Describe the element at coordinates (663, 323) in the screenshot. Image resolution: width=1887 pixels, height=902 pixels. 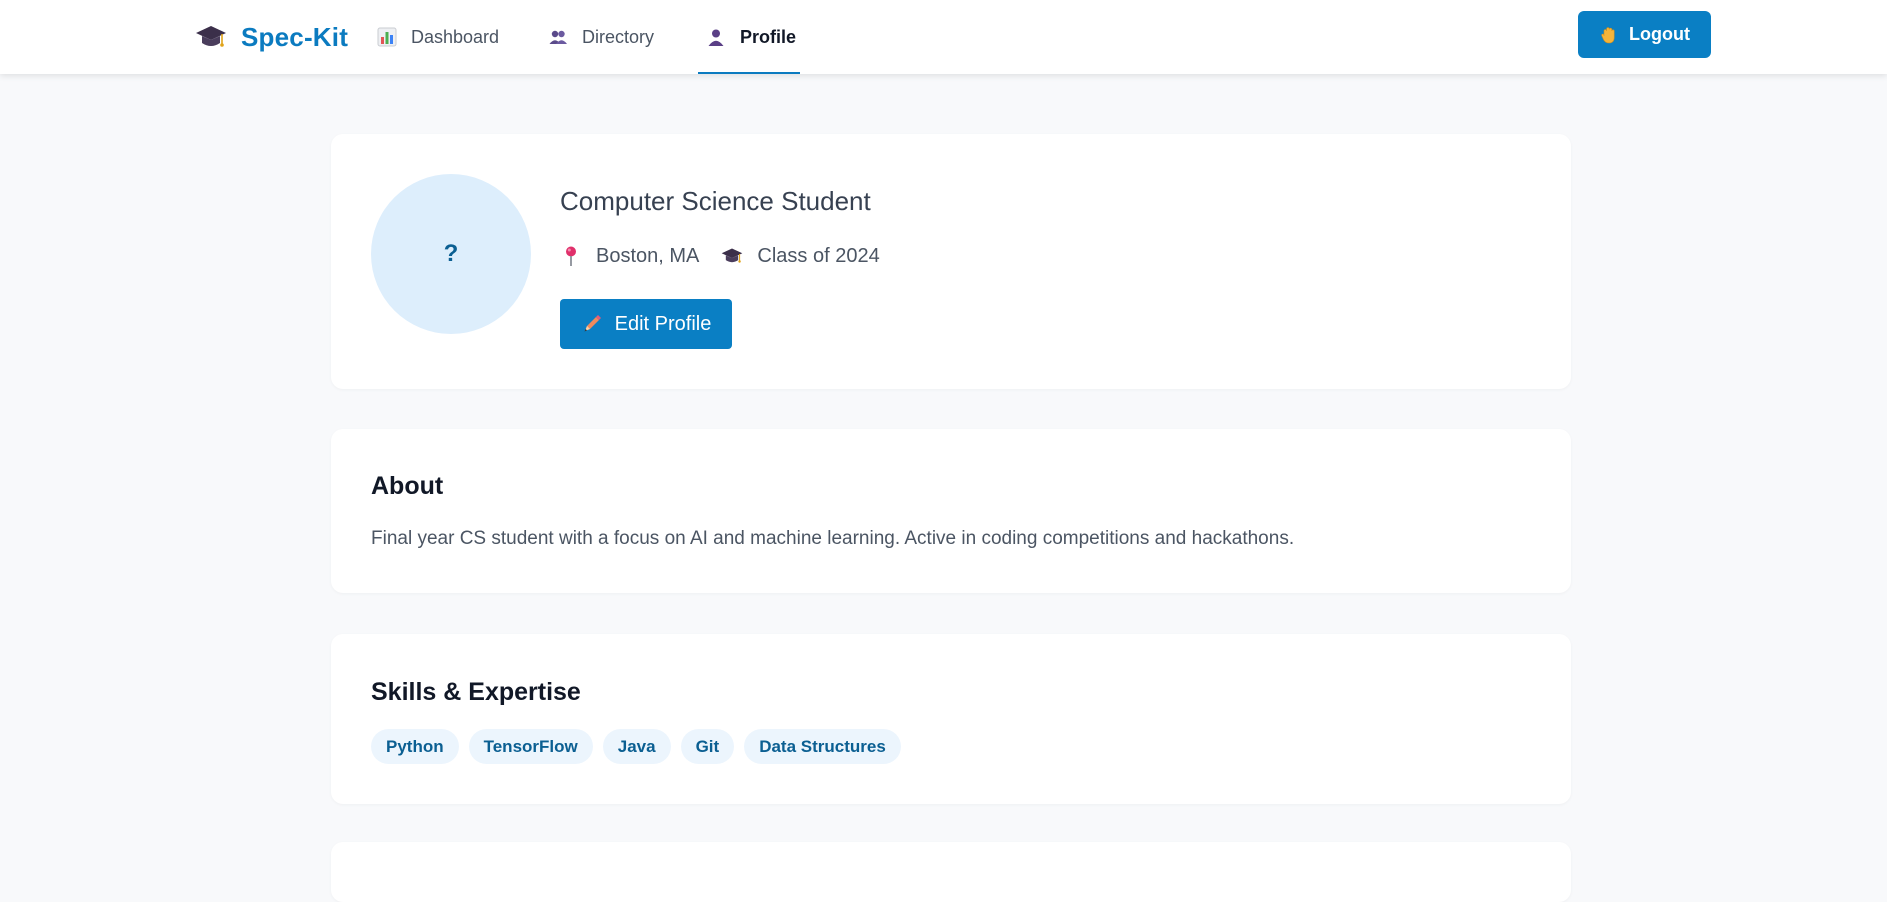
I see `edit-profile-label: Edit Profile` at that location.